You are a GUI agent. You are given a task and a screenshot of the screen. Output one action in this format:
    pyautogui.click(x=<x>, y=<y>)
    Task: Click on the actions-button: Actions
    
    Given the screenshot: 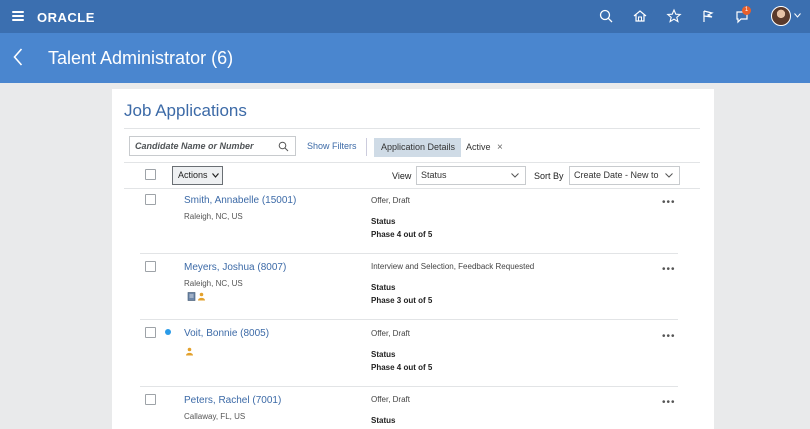 What is the action you would take?
    pyautogui.click(x=197, y=175)
    